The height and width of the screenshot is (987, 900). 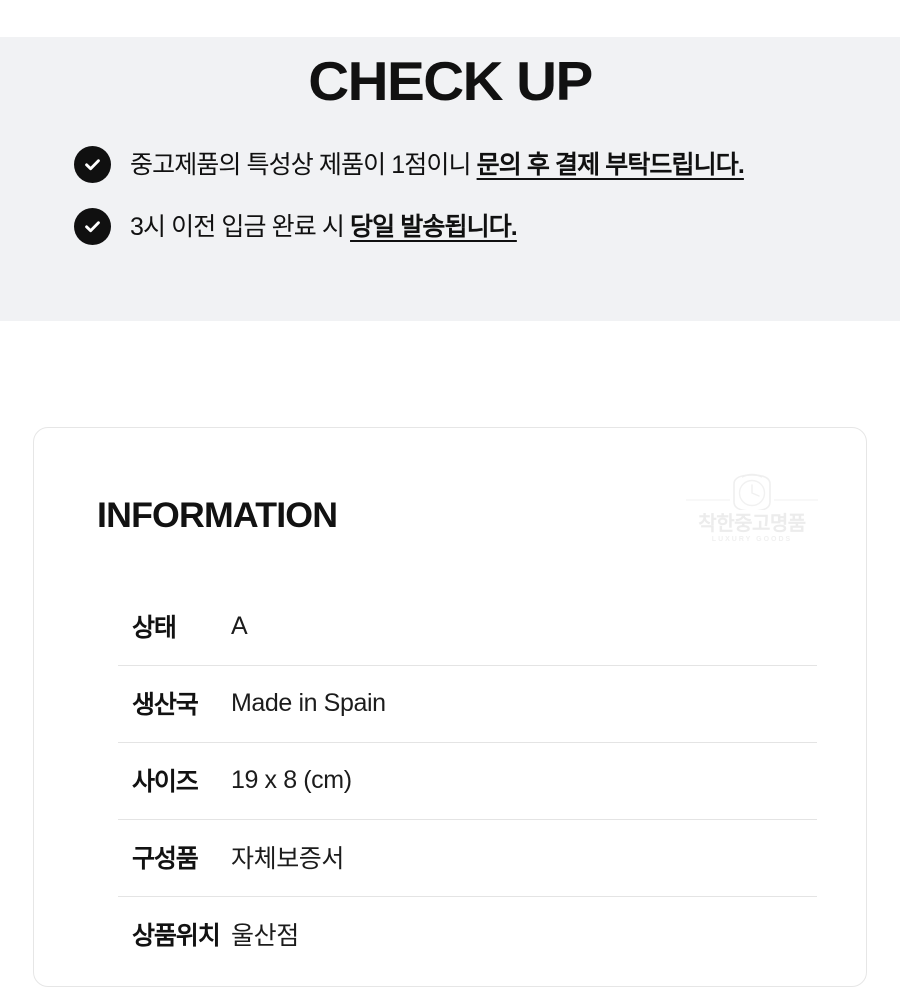 What do you see at coordinates (450, 80) in the screenshot?
I see `page-title: CHECK UP` at bounding box center [450, 80].